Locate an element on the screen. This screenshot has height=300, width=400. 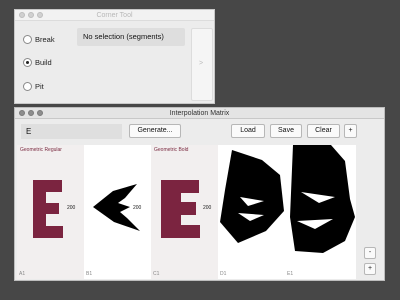
radio-break: Break is located at coordinates (39, 39).